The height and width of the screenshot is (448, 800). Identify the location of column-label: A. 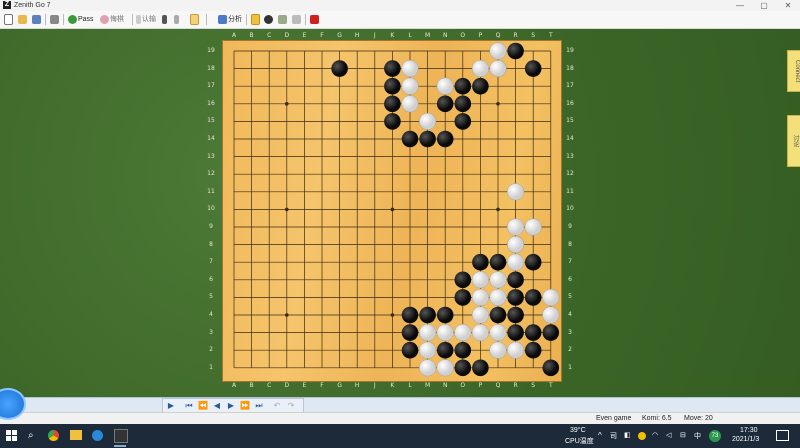
(234, 385).